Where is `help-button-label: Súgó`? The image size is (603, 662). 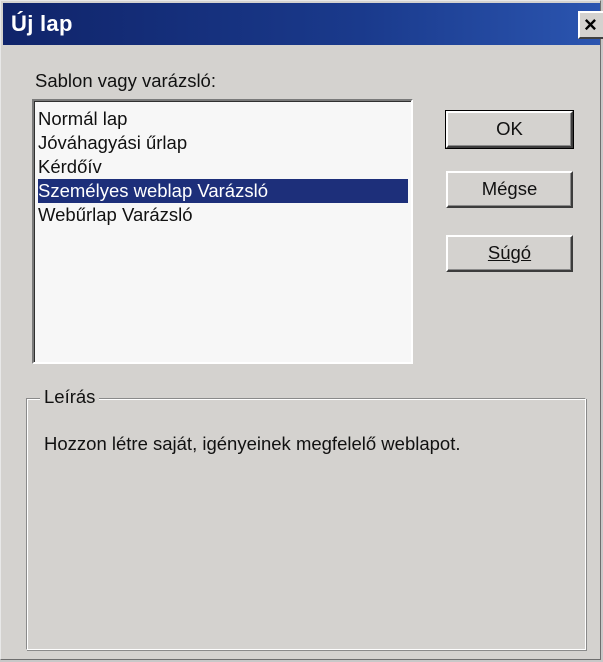
help-button-label: Súgó is located at coordinates (509, 252).